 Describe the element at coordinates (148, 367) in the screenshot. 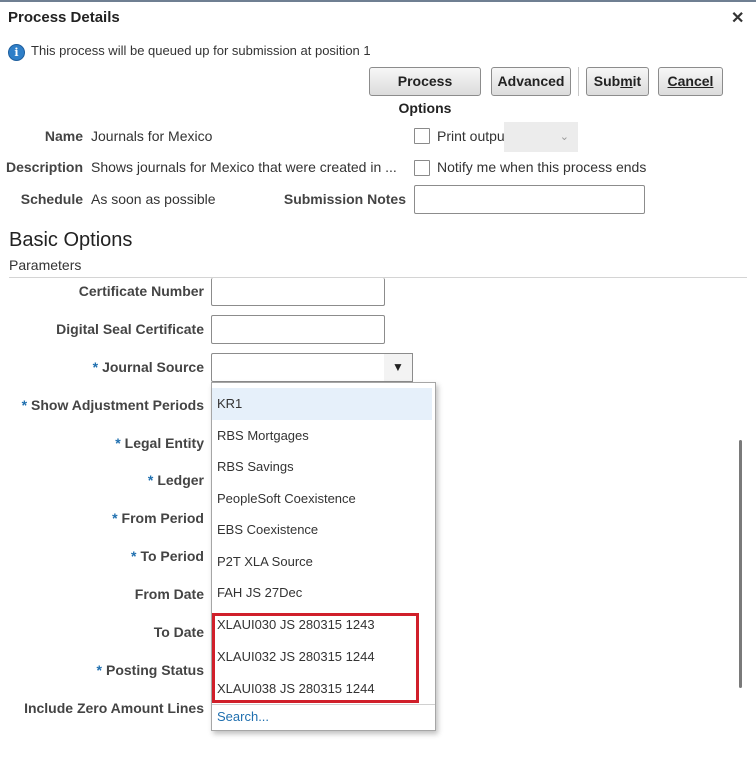

I see `param-label-journal-source: * Journal Source` at that location.